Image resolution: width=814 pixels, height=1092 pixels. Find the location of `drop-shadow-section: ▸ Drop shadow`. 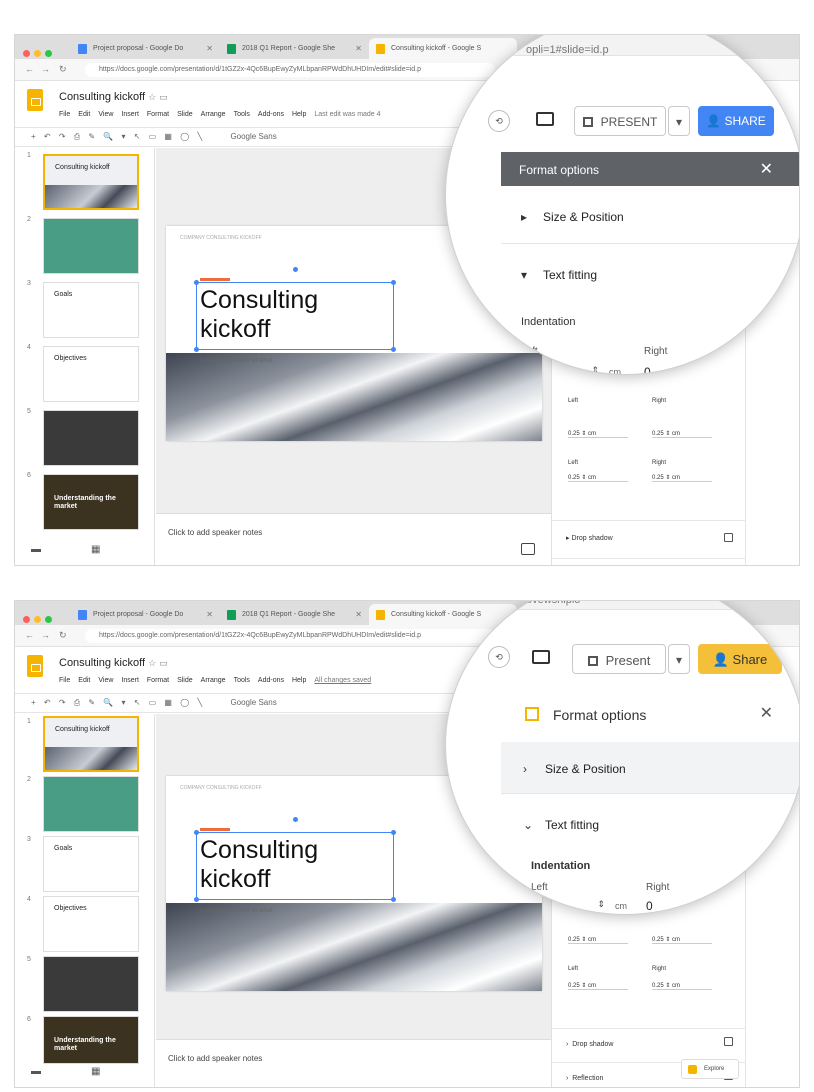

drop-shadow-section: ▸ Drop shadow is located at coordinates (649, 539).